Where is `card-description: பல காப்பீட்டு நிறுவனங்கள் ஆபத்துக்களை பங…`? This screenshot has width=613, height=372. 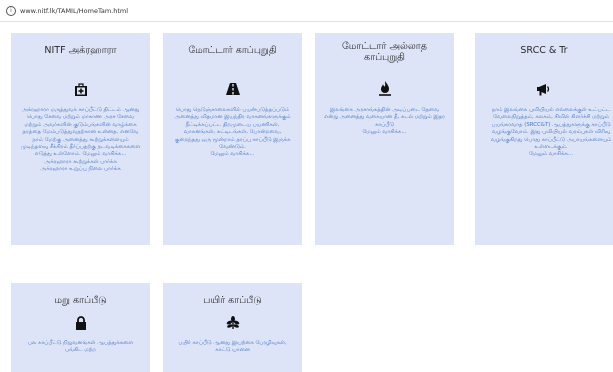
card-description: பல காப்பீட்டு நிறுவனங்கள் ஆபத்துக்களை பங… is located at coordinates (80, 347).